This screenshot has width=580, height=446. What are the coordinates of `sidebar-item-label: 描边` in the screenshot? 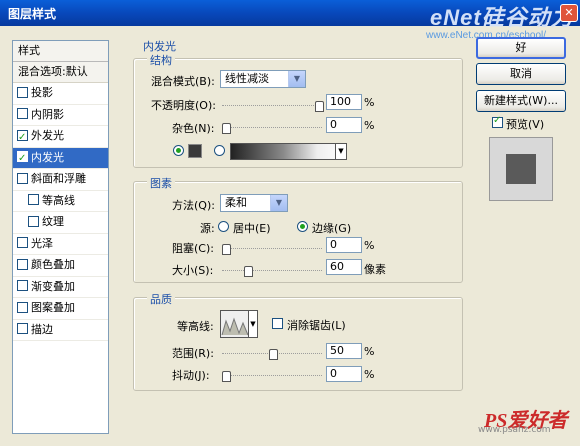 It's located at (42, 329).